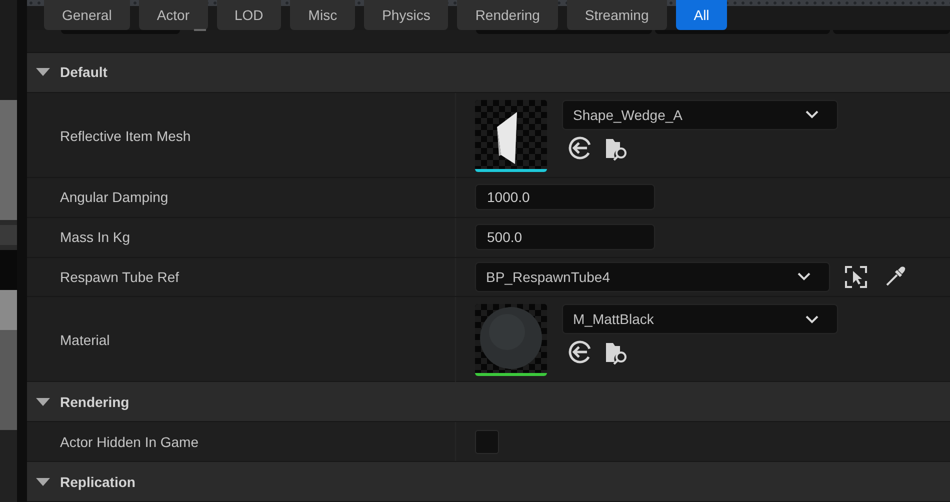 Image resolution: width=950 pixels, height=502 pixels. What do you see at coordinates (507, 15) in the screenshot?
I see `category-tab: Rendering` at bounding box center [507, 15].